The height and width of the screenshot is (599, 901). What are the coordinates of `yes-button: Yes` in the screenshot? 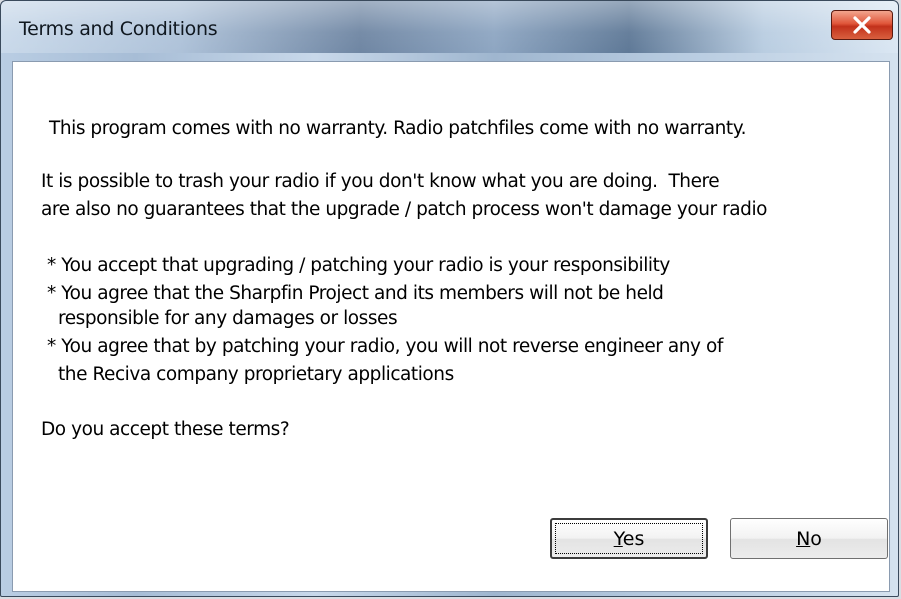 It's located at (629, 538).